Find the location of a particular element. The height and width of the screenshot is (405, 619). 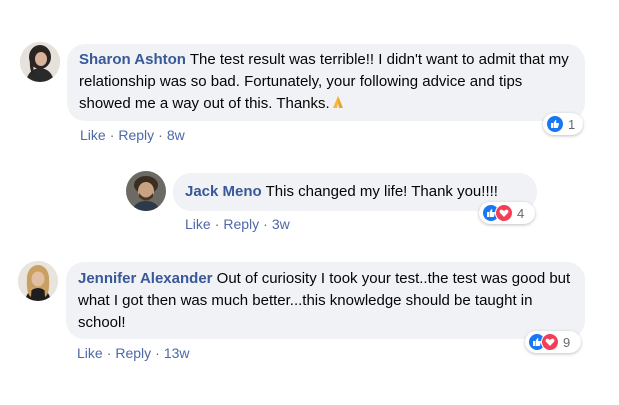

comment-actions: Like · Reply · 3w is located at coordinates (237, 224).